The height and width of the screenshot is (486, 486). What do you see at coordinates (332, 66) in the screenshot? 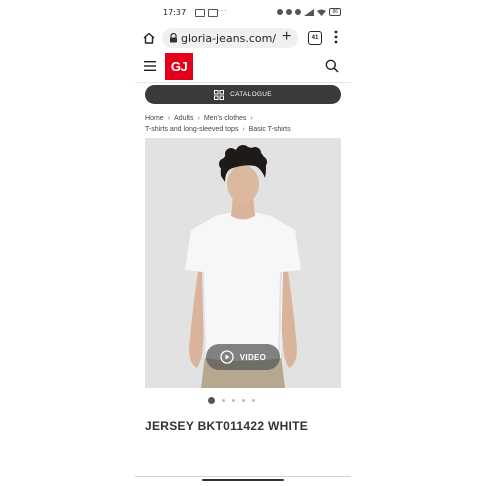
I see `search-icon` at bounding box center [332, 66].